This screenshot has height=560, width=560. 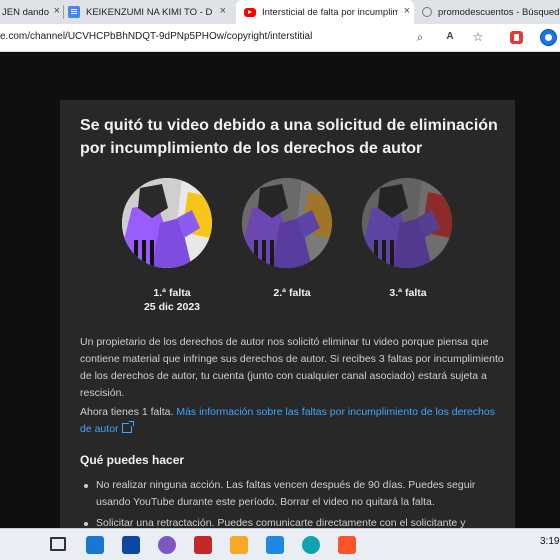 I want to click on clock-time: 3:19, so click(x=549, y=541).